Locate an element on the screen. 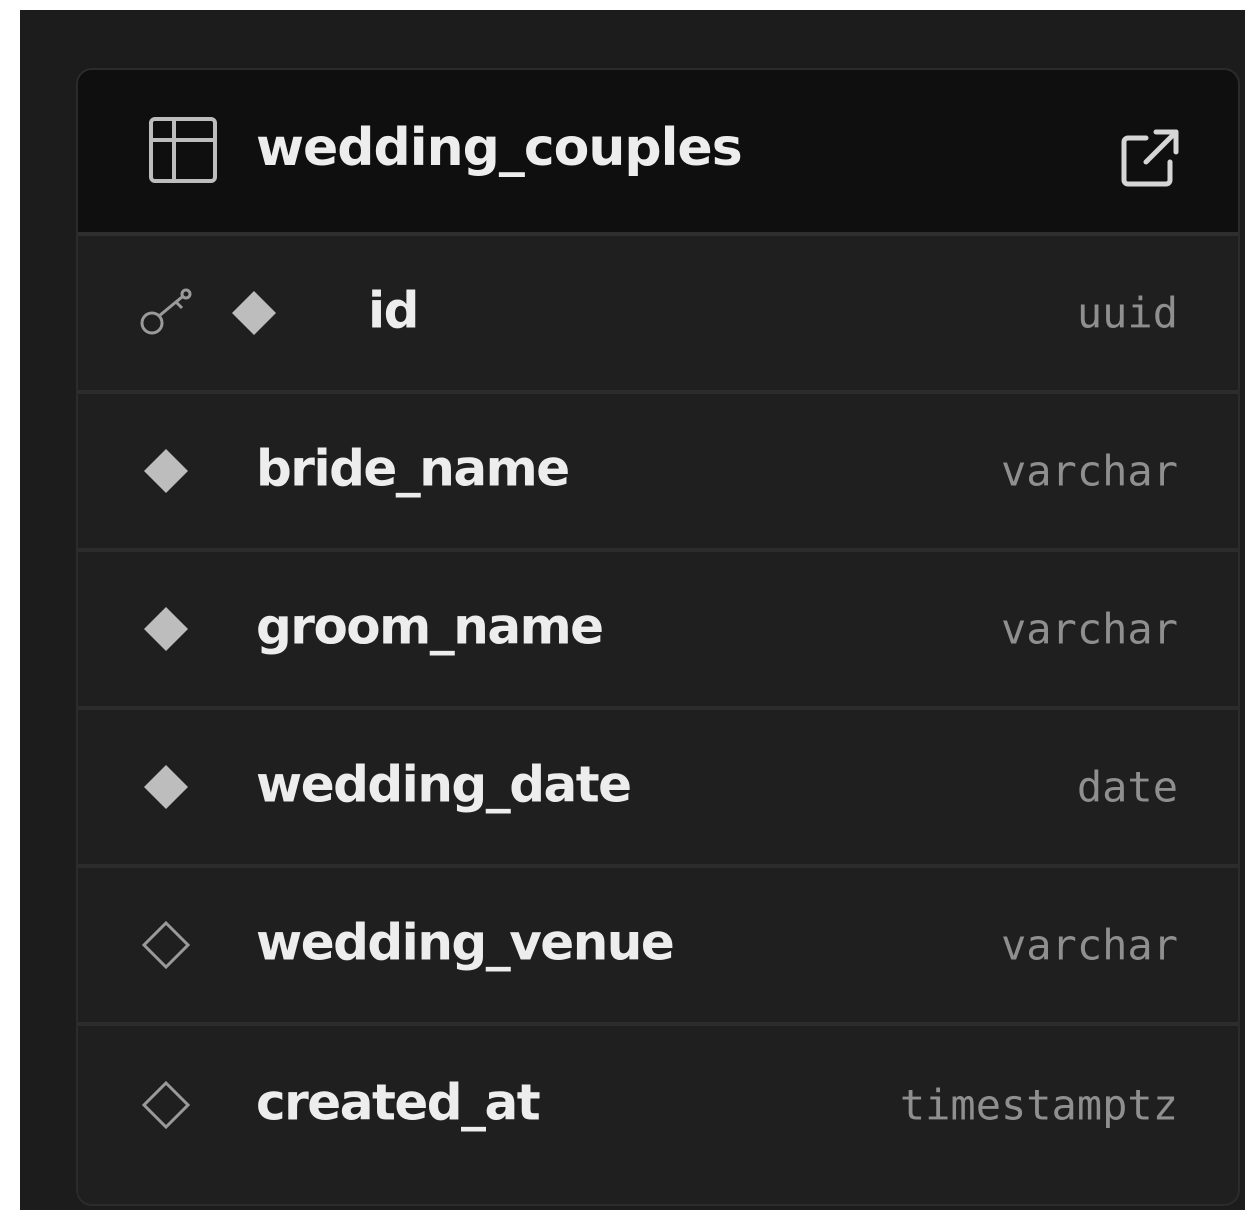 The width and height of the screenshot is (1245, 1211). column-row: groom_name varchar is located at coordinates (658, 631).